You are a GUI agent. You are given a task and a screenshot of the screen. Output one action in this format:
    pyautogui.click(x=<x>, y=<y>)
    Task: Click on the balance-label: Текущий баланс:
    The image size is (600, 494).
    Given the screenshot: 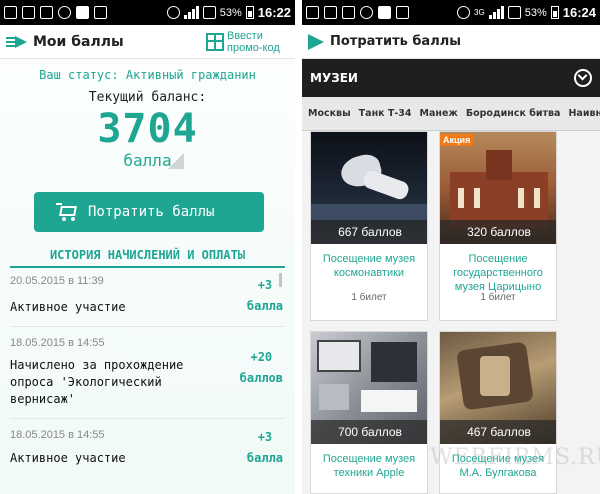 What is the action you would take?
    pyautogui.click(x=147, y=97)
    